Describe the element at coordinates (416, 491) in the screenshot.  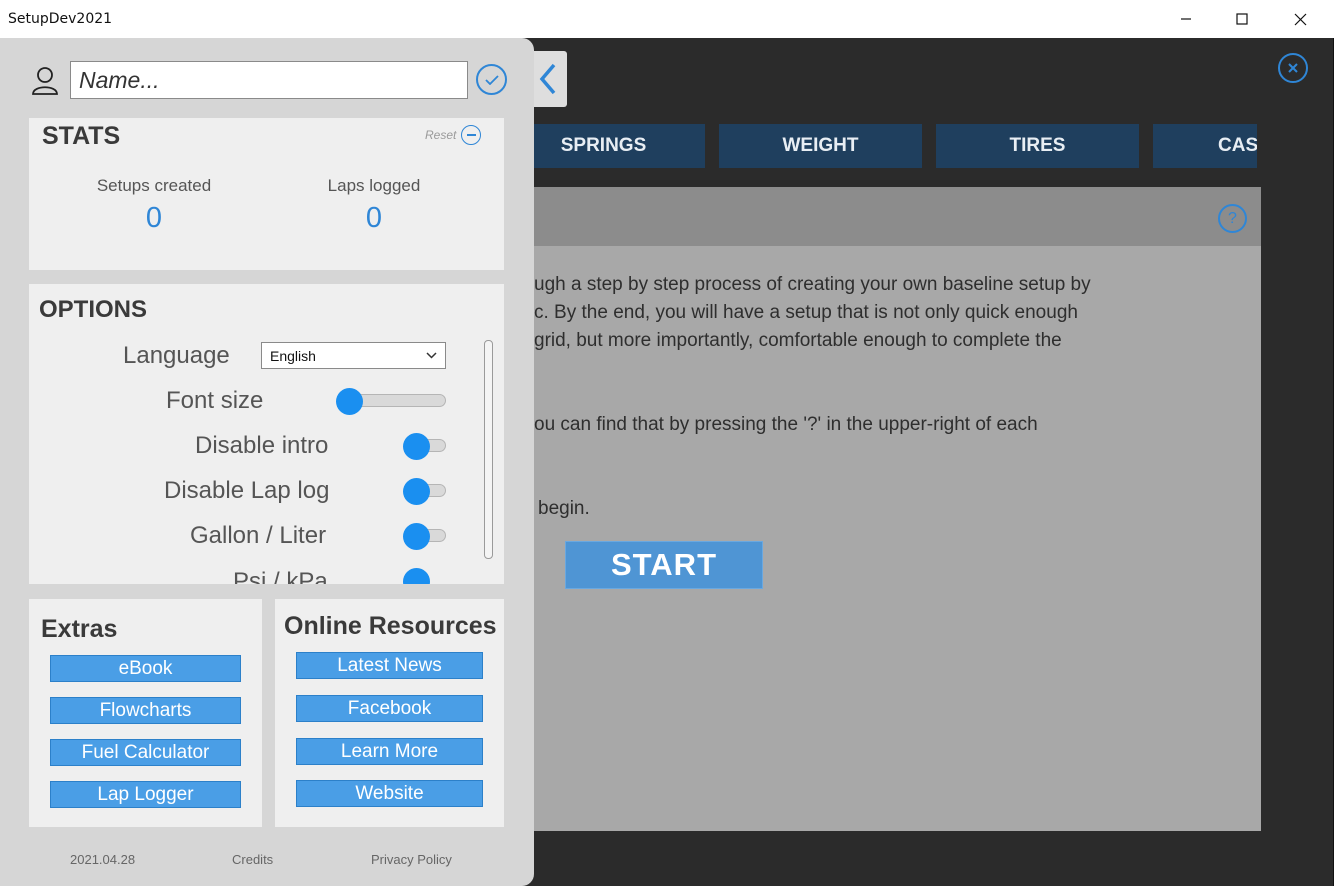
I see `disable-lap-log-toggle-knob` at that location.